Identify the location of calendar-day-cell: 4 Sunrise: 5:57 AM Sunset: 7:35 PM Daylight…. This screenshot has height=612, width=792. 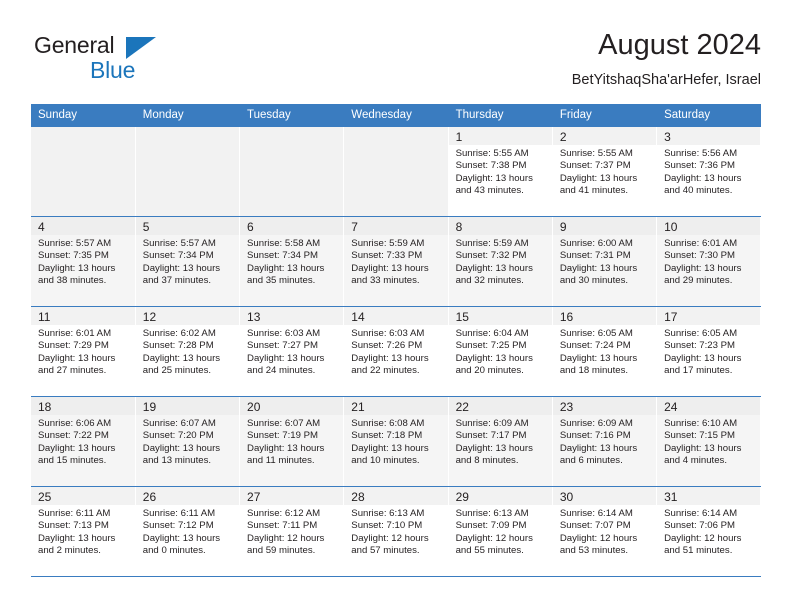
(83, 261).